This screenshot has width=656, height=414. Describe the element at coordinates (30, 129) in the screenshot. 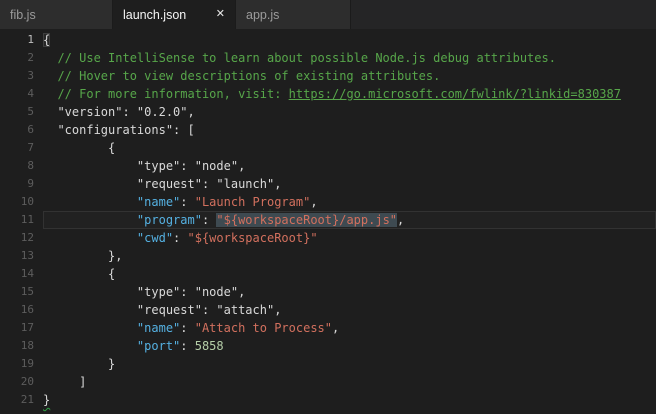

I see `line-number: 6` at that location.